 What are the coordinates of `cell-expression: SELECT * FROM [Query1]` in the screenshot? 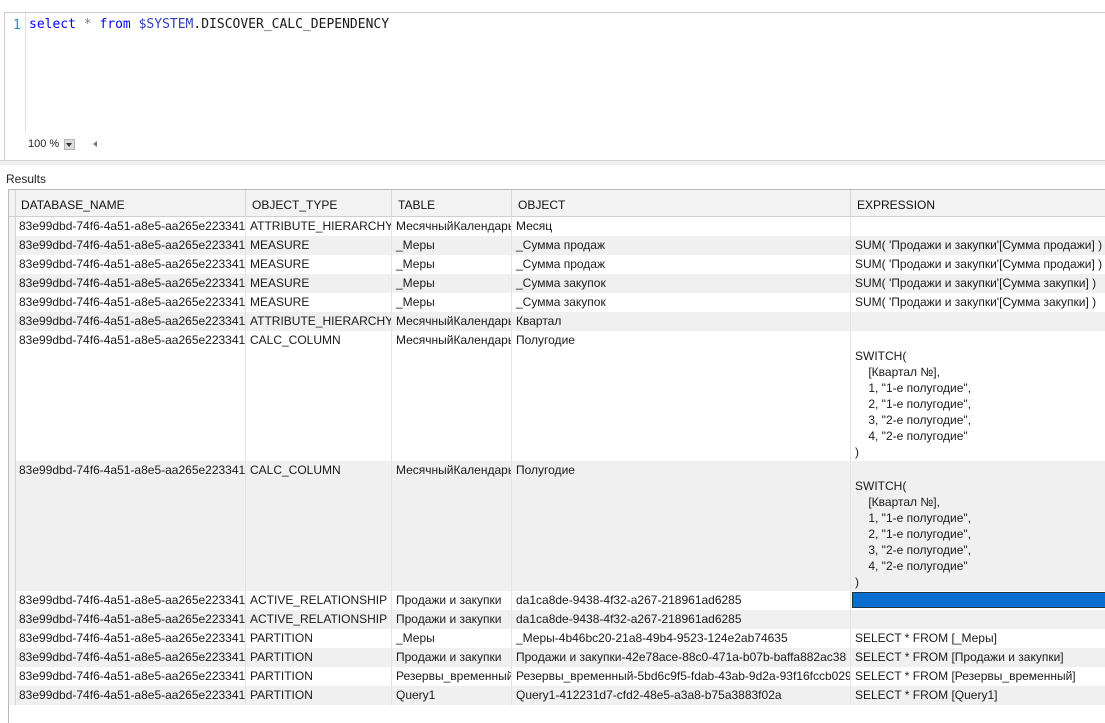 It's located at (978, 696).